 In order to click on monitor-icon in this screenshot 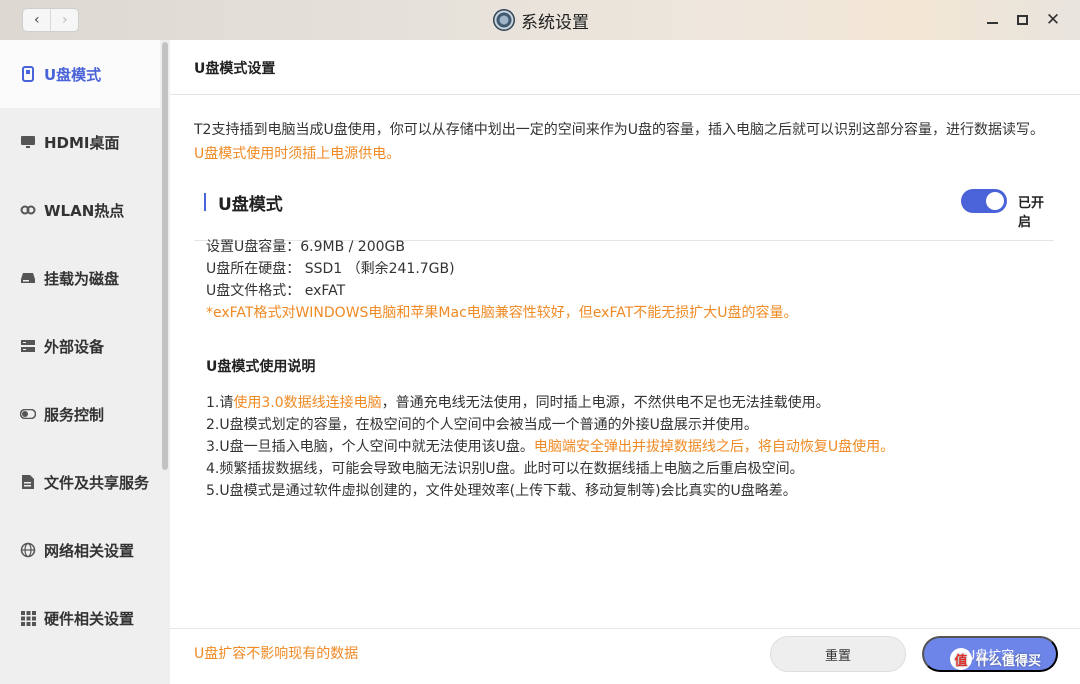, I will do `click(28, 142)`.